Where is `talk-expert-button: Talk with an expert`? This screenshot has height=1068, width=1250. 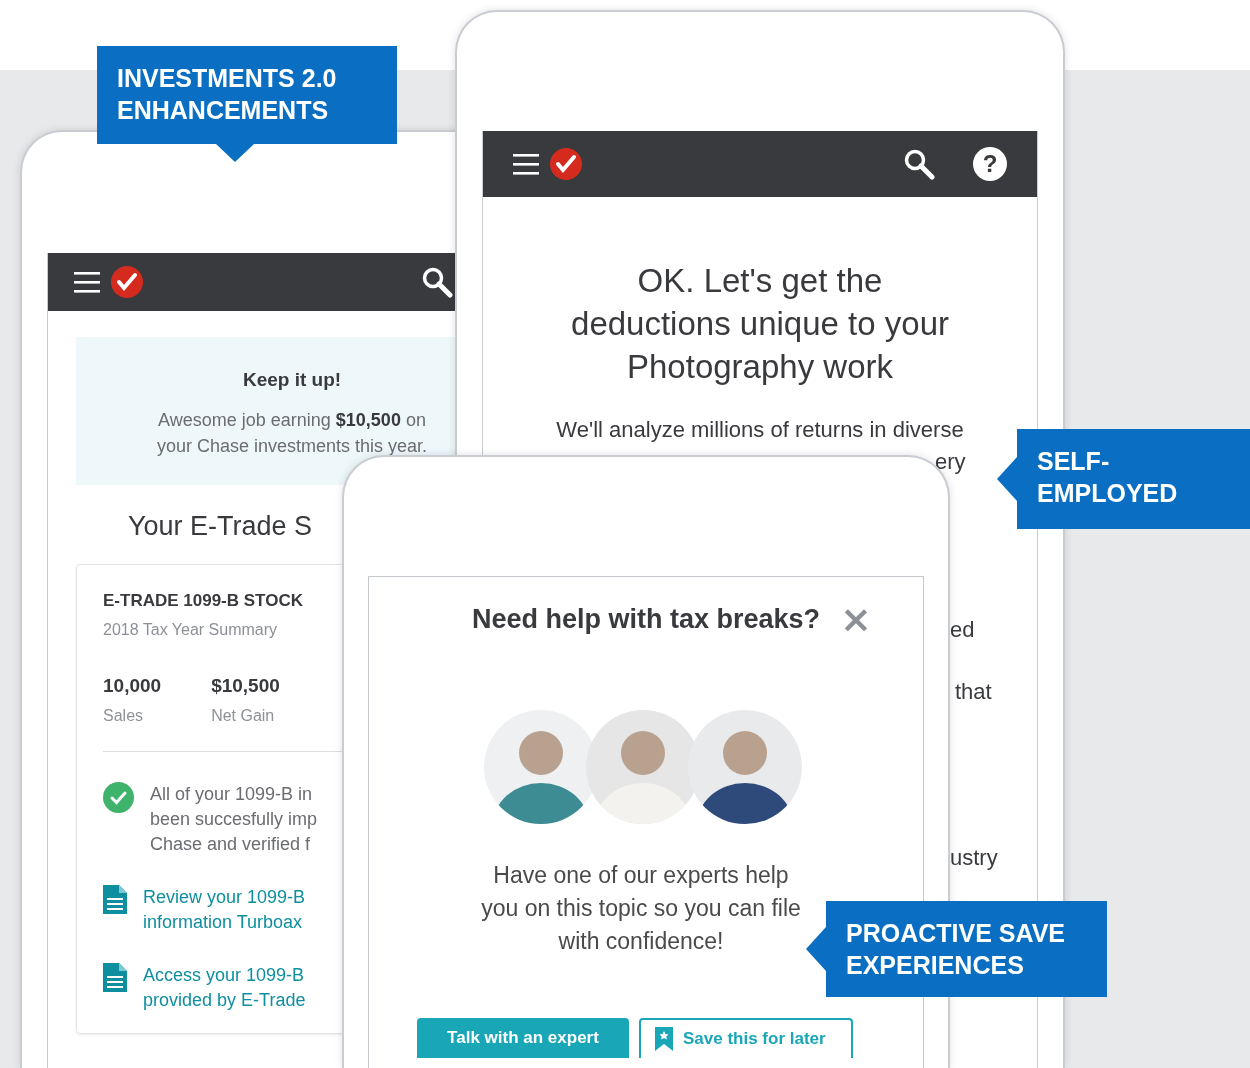 talk-expert-button: Talk with an expert is located at coordinates (523, 1038).